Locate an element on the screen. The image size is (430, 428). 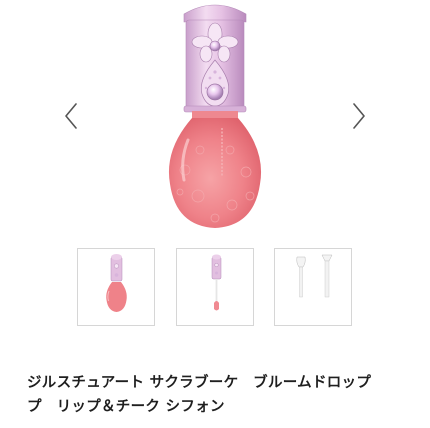
pink-lip-cheek-bottle-image is located at coordinates (215, 116).